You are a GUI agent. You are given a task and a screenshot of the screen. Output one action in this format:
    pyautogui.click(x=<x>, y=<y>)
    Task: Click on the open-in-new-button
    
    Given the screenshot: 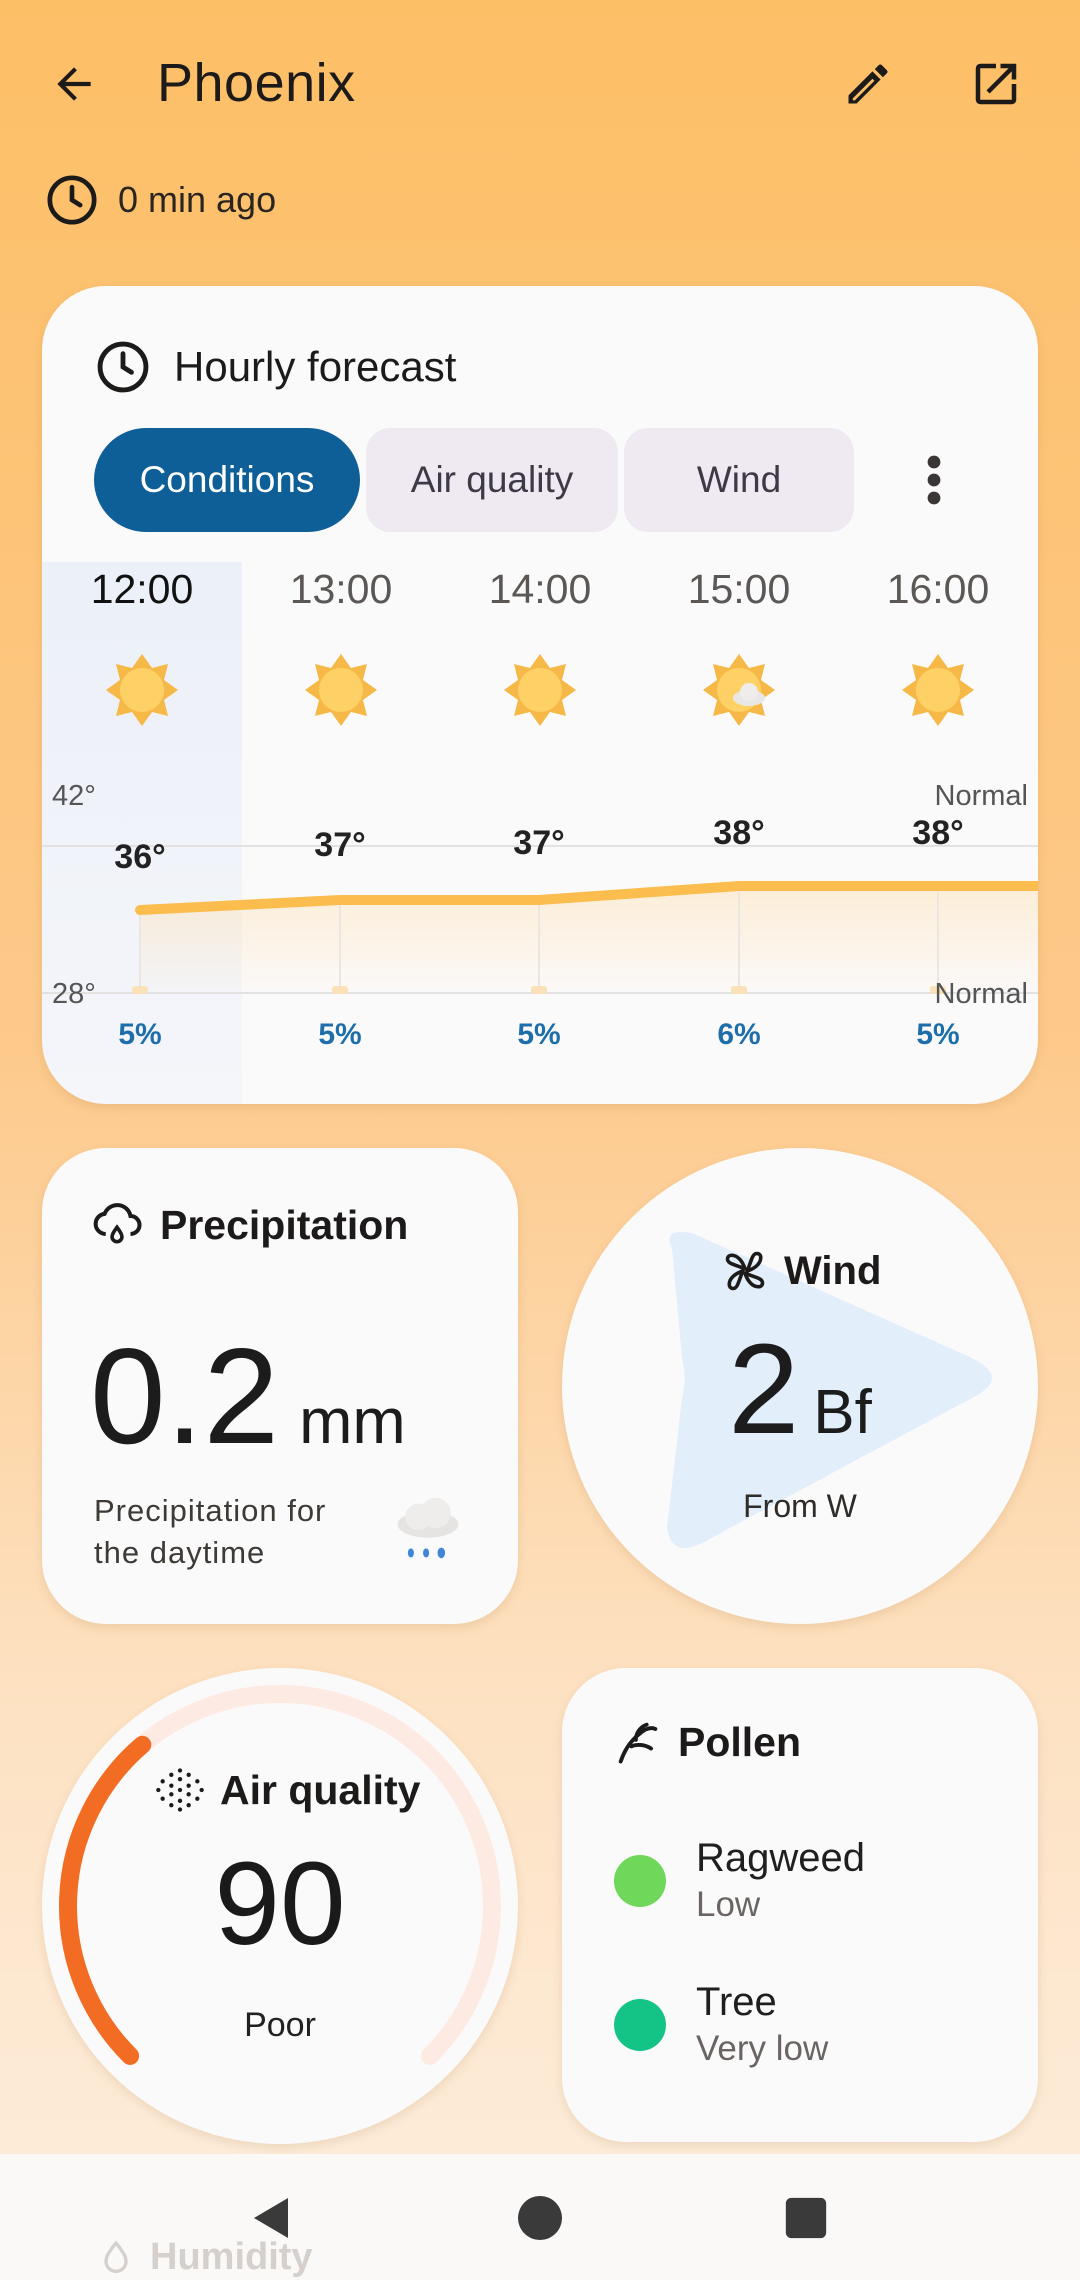 What is the action you would take?
    pyautogui.click(x=996, y=84)
    